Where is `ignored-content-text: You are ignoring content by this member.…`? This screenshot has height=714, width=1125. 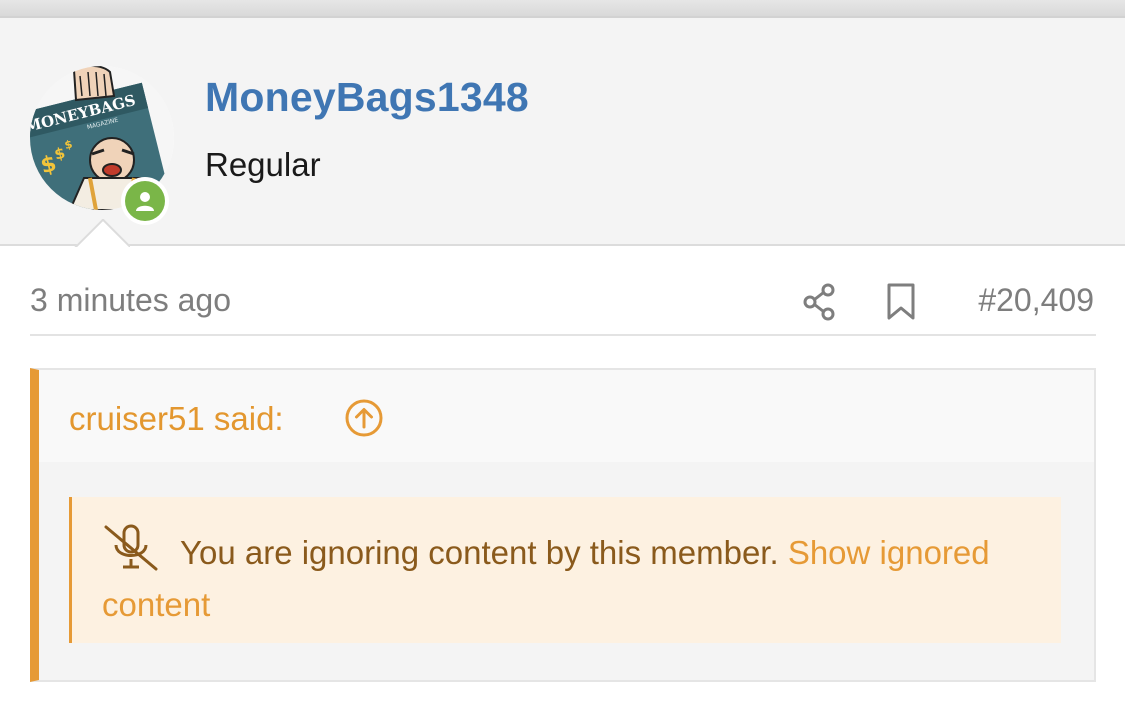 ignored-content-text: You are ignoring content by this member.… is located at coordinates (552, 579).